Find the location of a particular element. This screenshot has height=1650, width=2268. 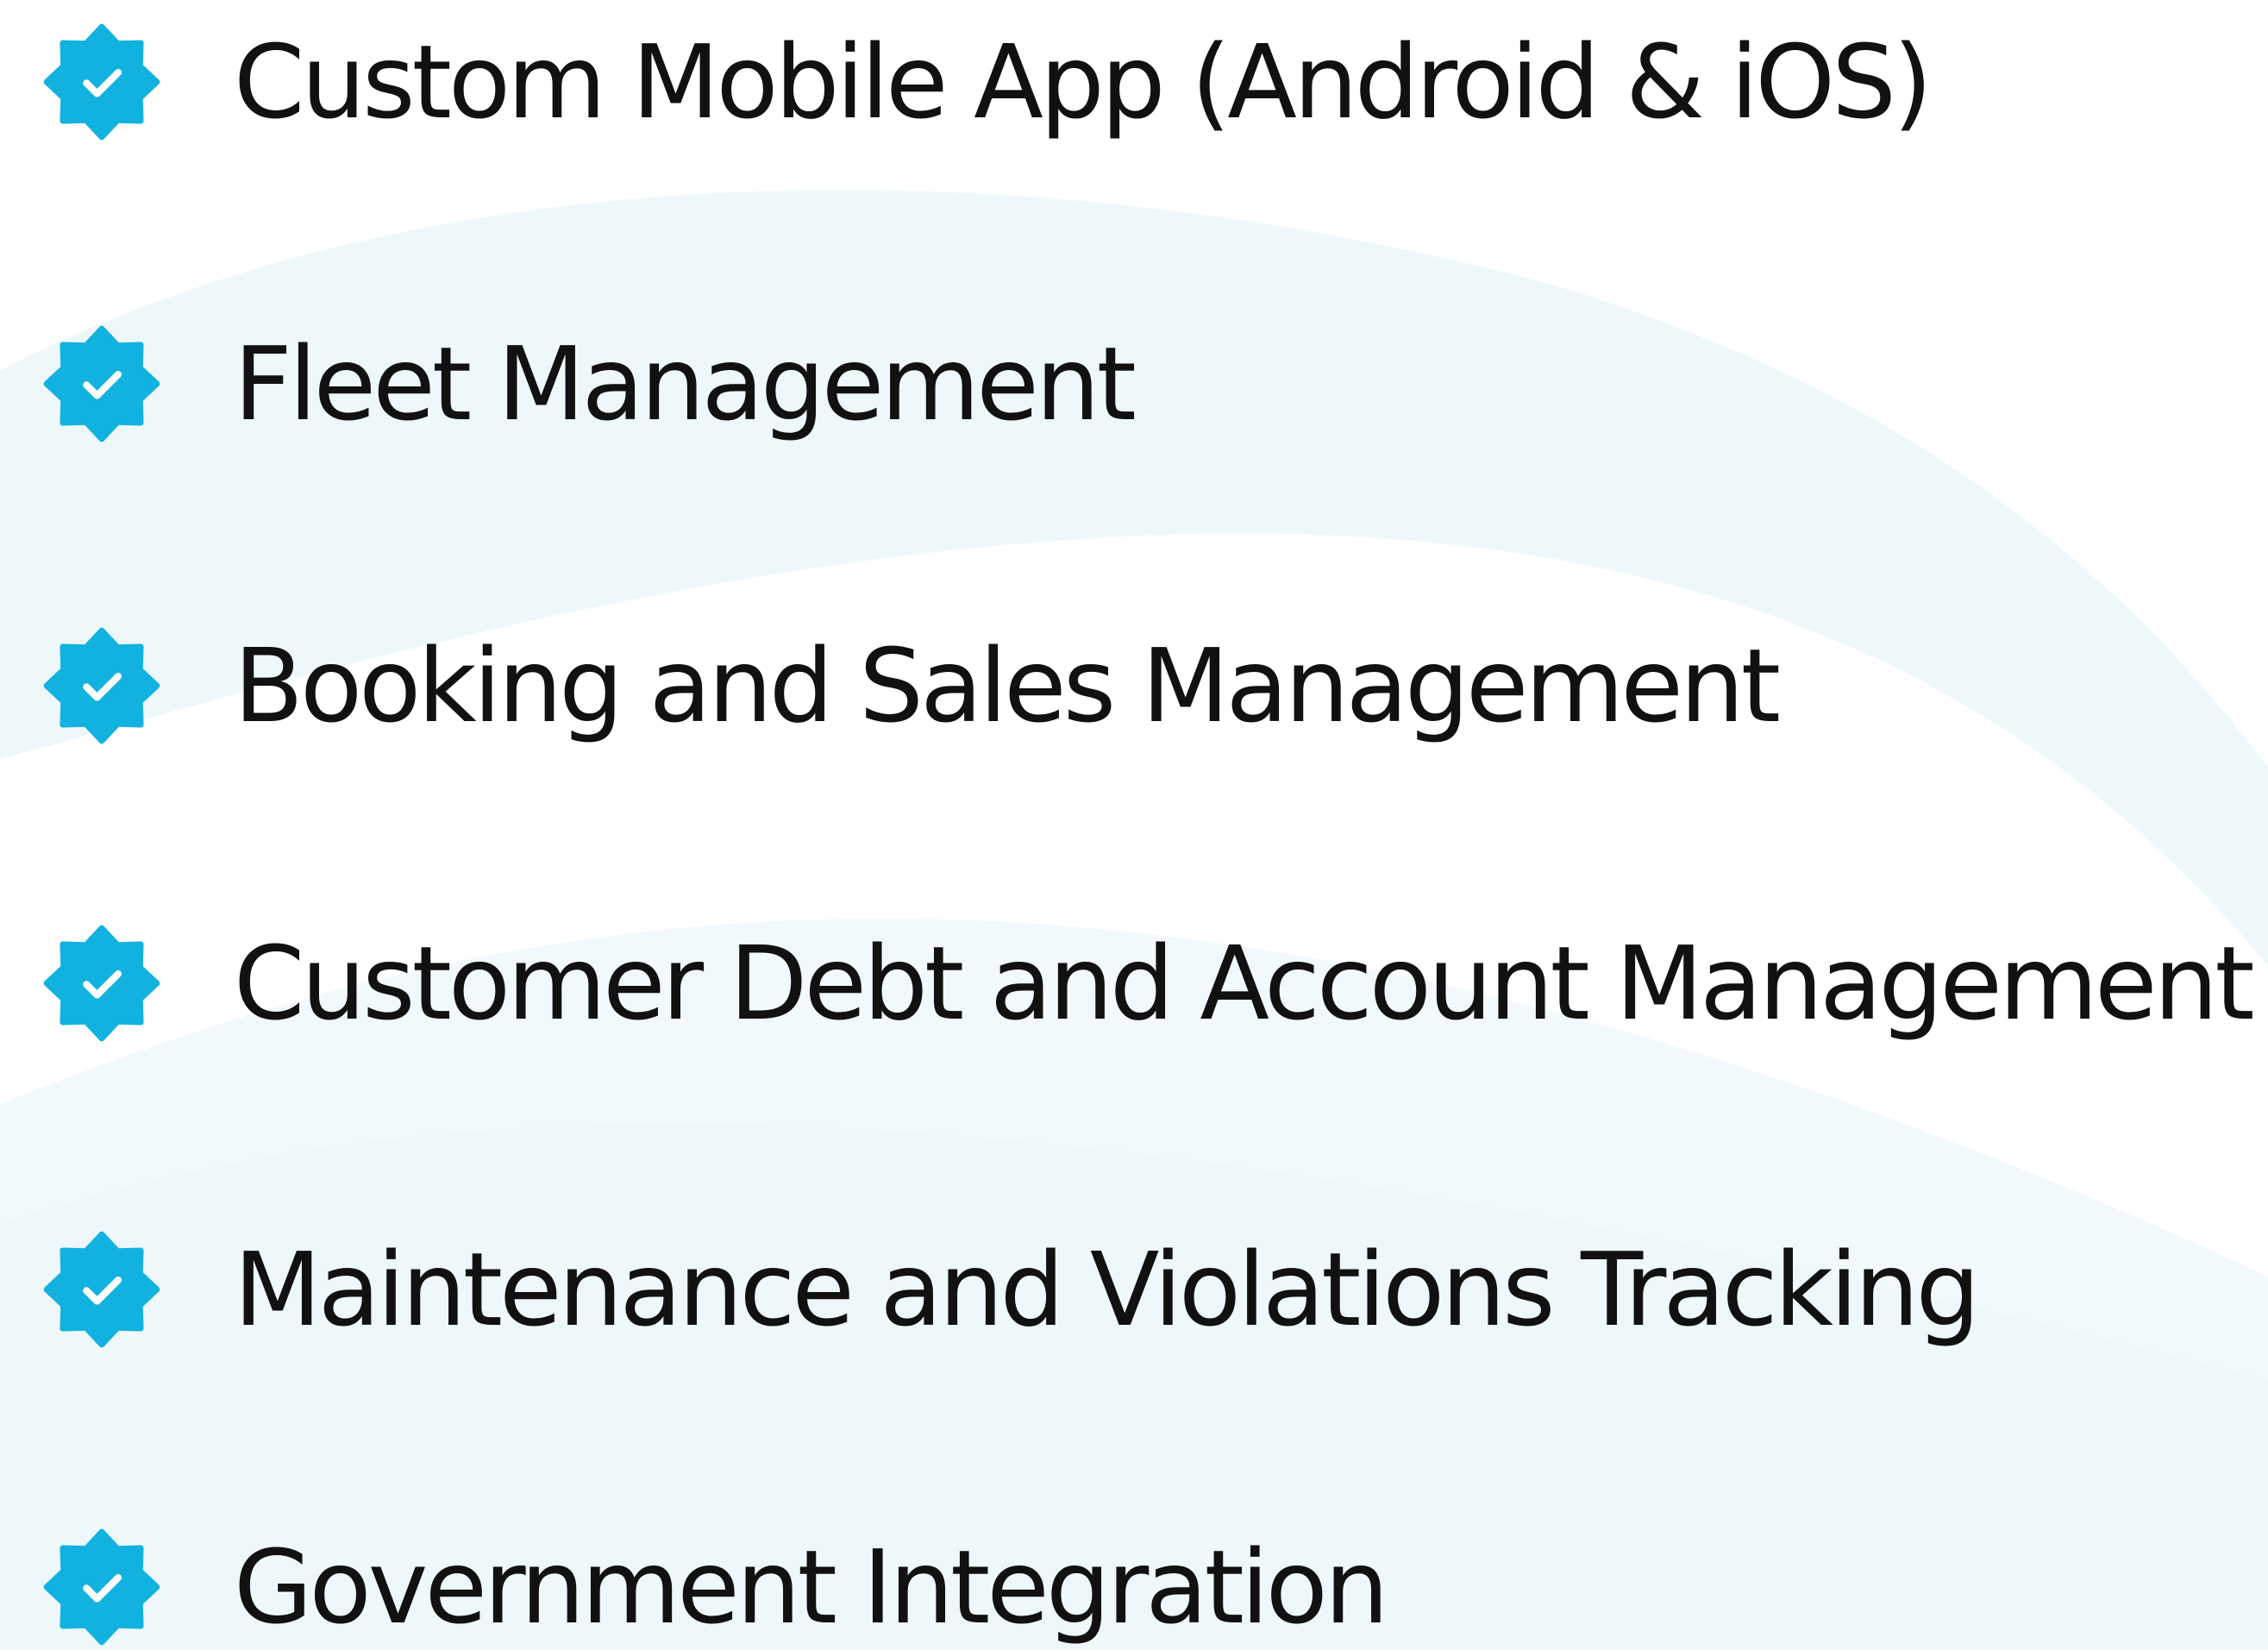

feature-item: Maintenance and Violations Tracking is located at coordinates (1012, 1289).